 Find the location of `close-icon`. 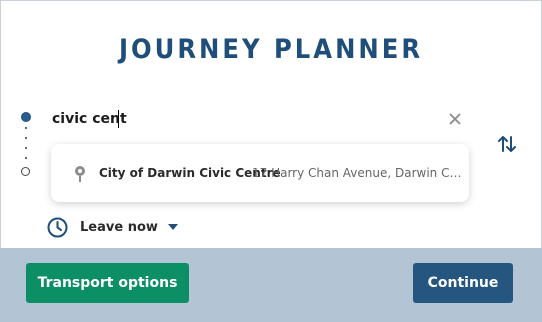

close-icon is located at coordinates (455, 119).